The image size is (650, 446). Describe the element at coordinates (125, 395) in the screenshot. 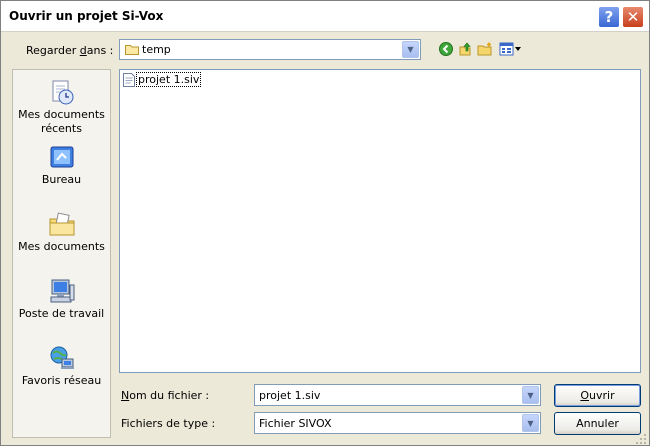

I see `filename-label-accesskey: N` at that location.